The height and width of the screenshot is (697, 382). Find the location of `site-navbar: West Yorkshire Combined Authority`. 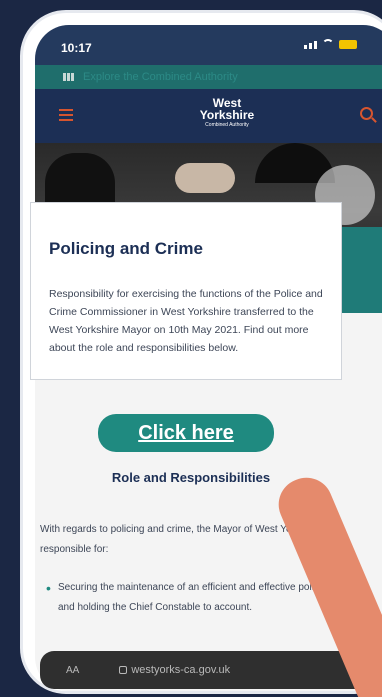

site-navbar: West Yorkshire Combined Authority is located at coordinates (208, 116).